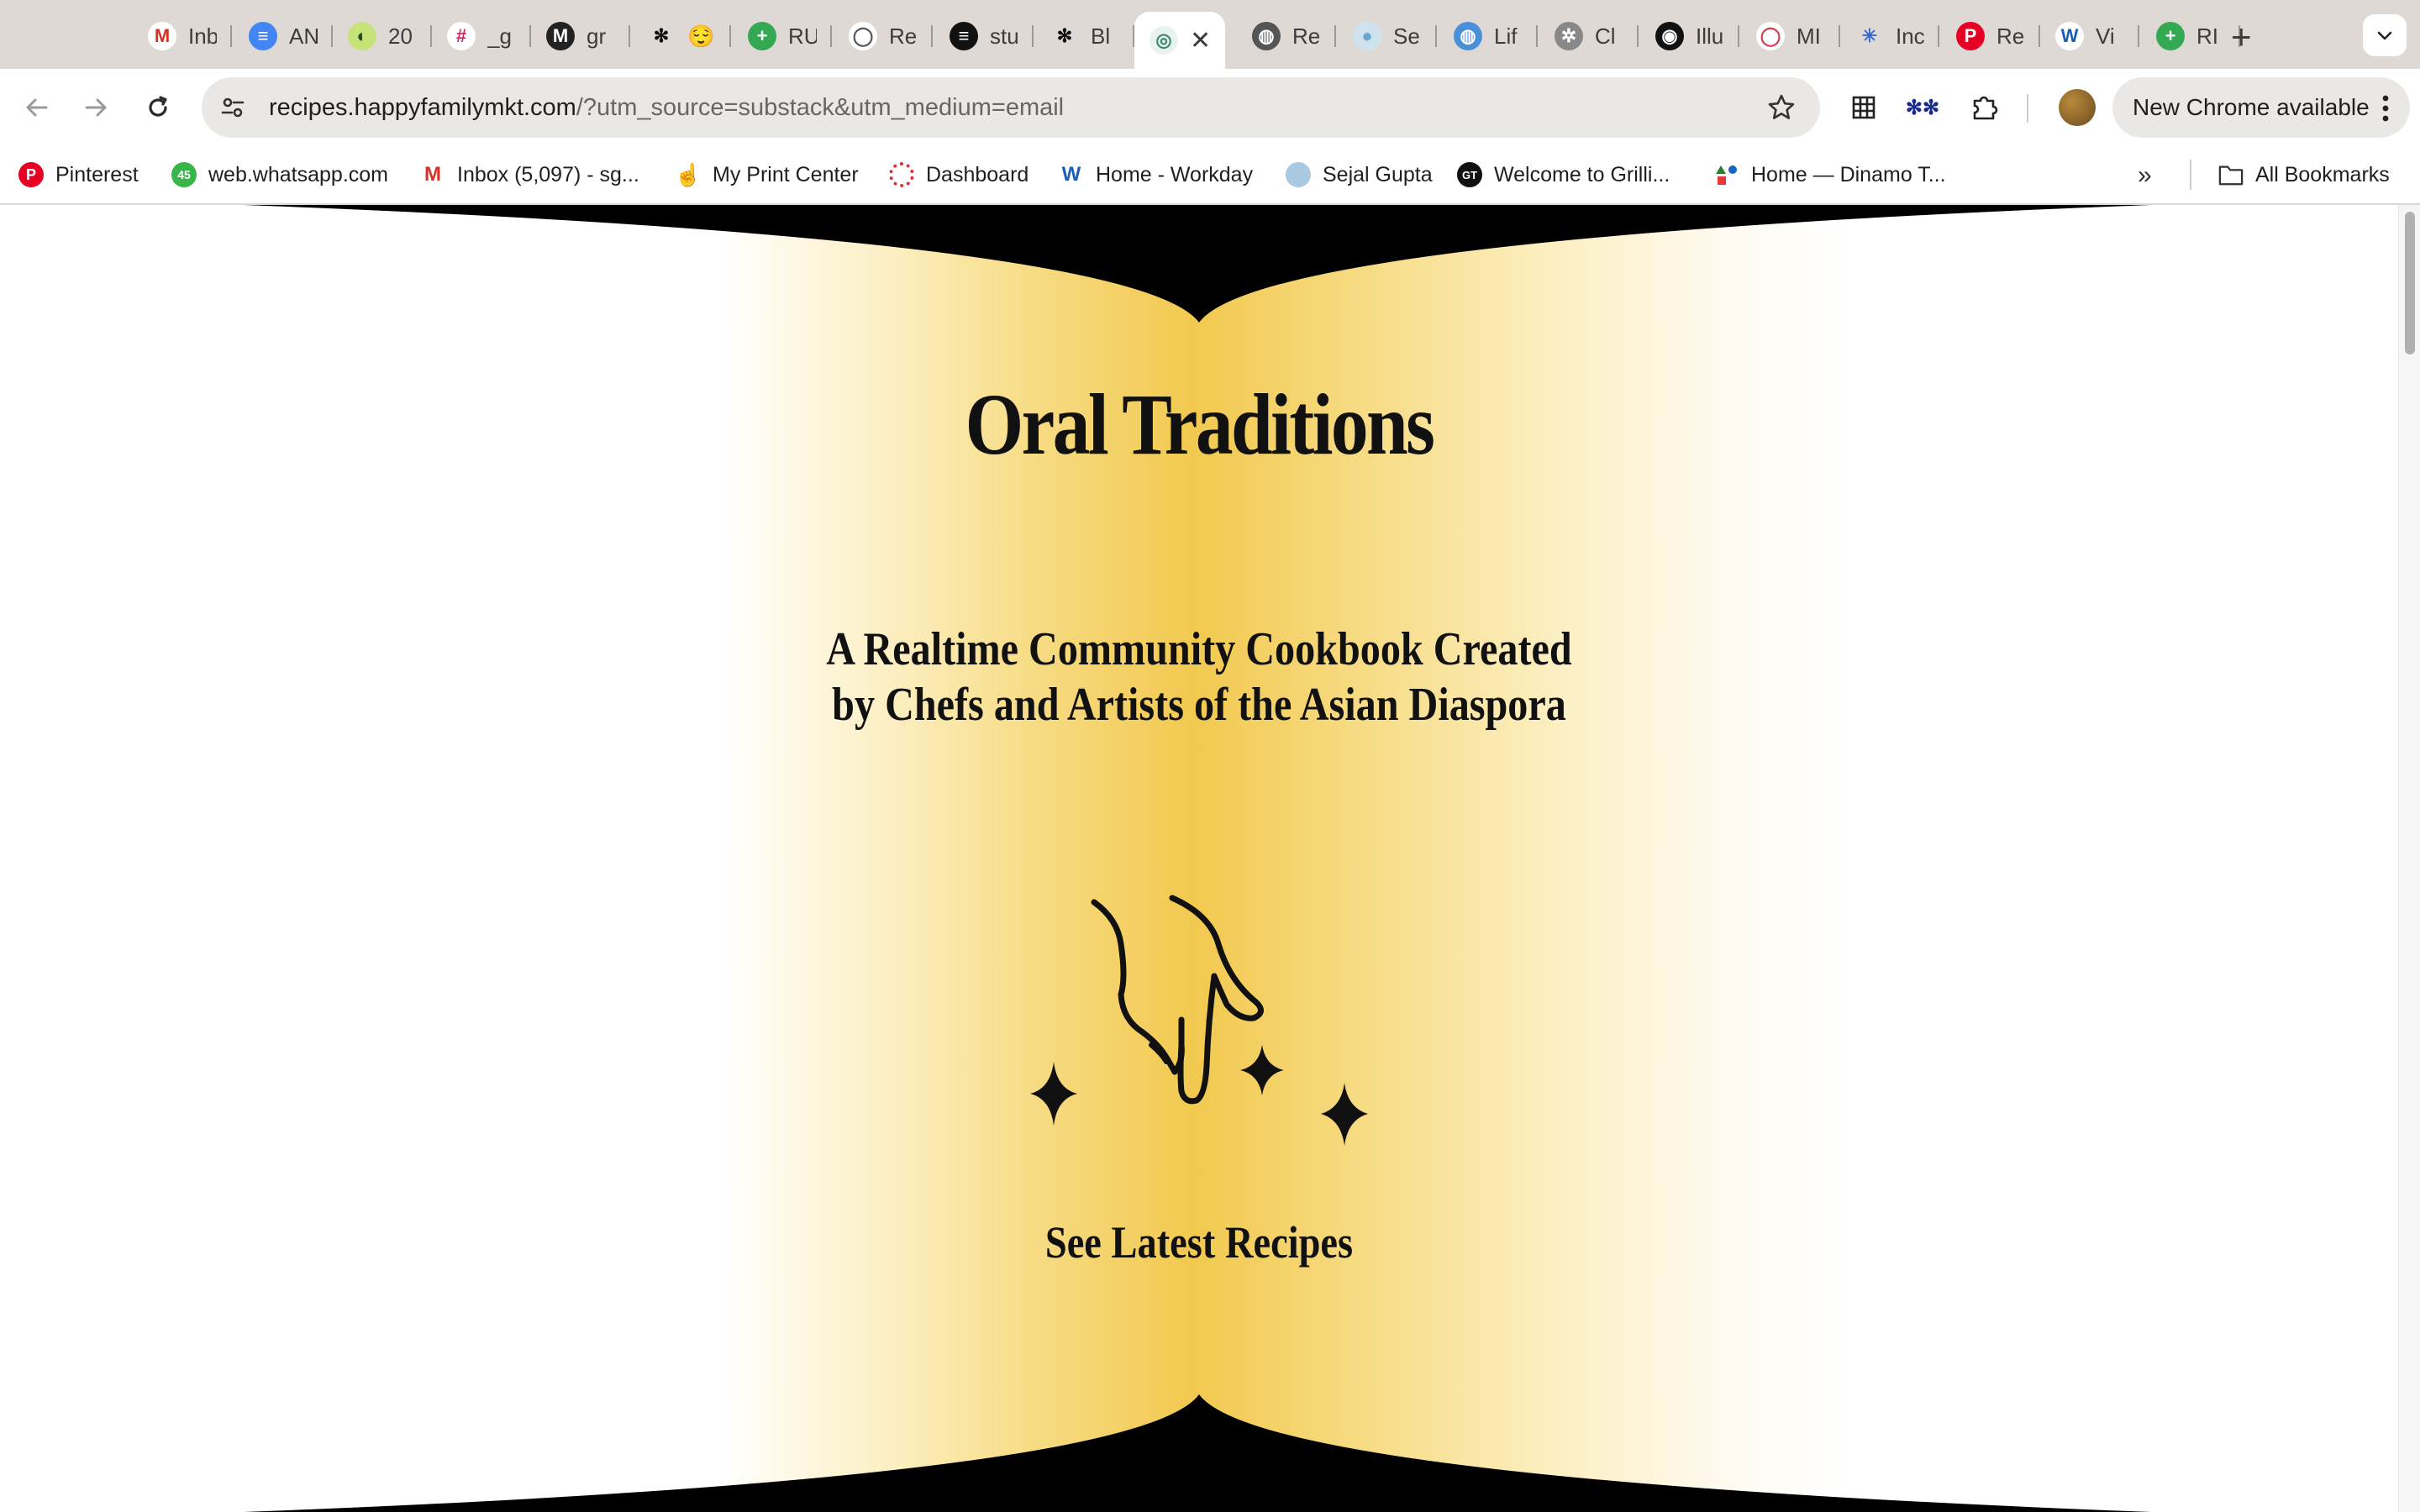 The image size is (2420, 1512). I want to click on page-scrollbar, so click(2409, 858).